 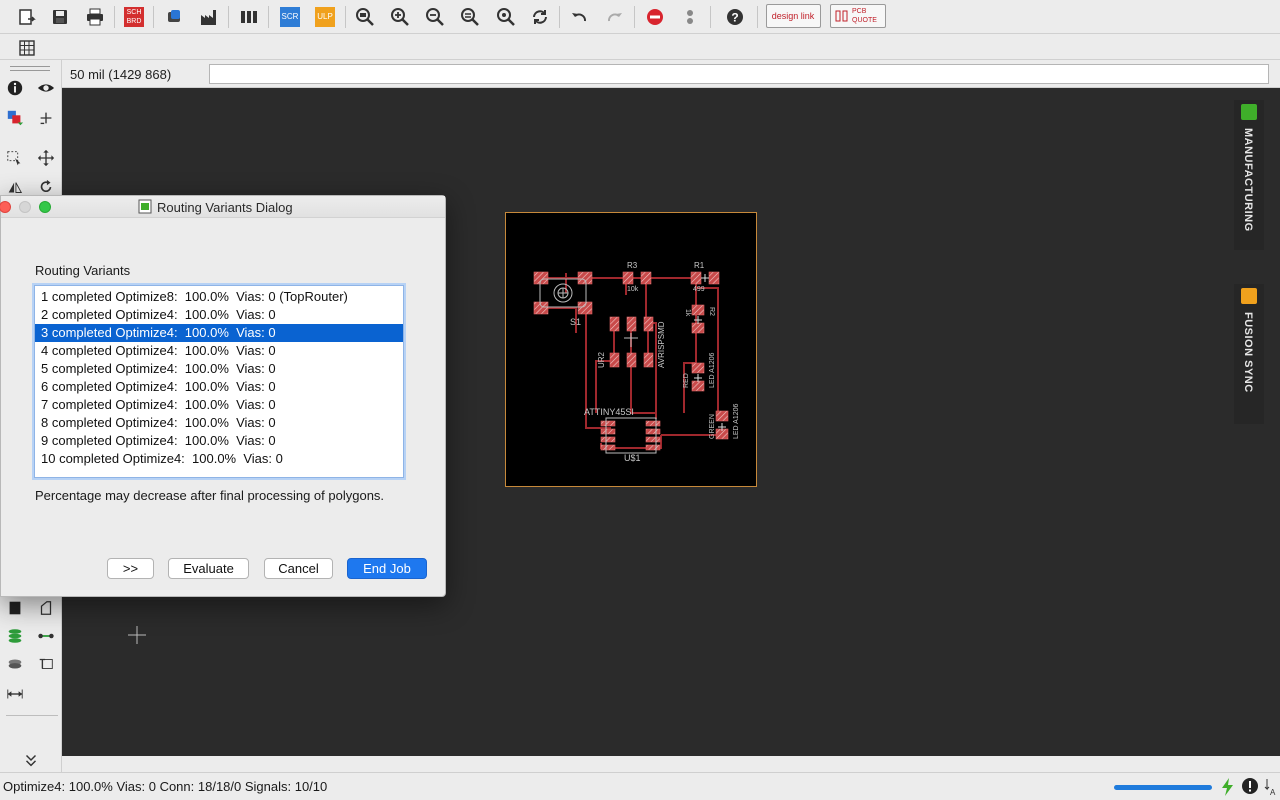 What do you see at coordinates (219, 441) in the screenshot?
I see `list-item: 9 completed Optimize4: 100.0% Vias: 0` at bounding box center [219, 441].